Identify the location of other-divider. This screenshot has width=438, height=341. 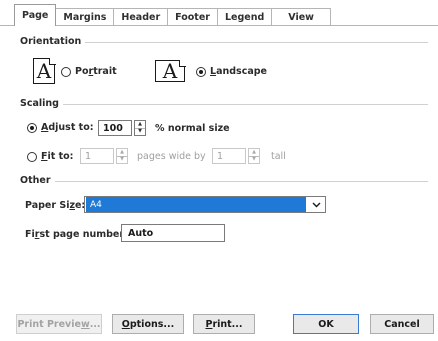
(239, 181).